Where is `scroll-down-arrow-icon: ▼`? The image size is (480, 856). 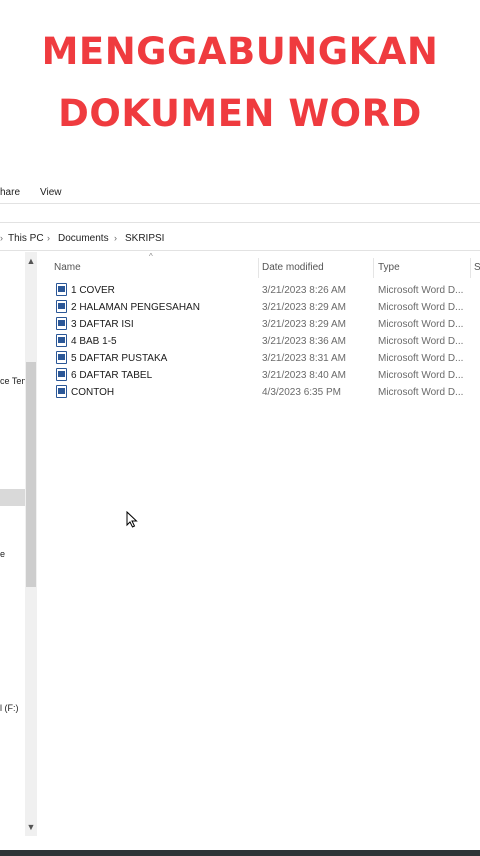 scroll-down-arrow-icon: ▼ is located at coordinates (31, 827).